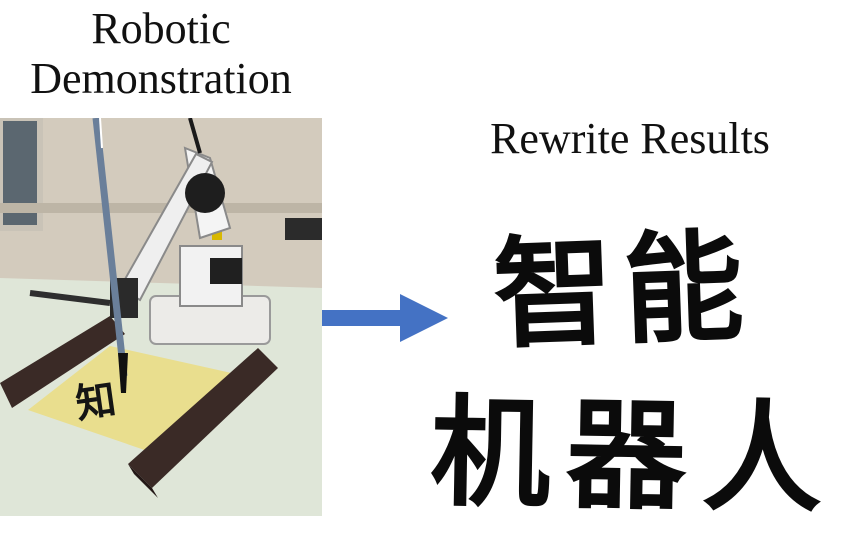 The width and height of the screenshot is (842, 536). Describe the element at coordinates (161, 78) in the screenshot. I see `left-title-line2: Demonstration` at that location.